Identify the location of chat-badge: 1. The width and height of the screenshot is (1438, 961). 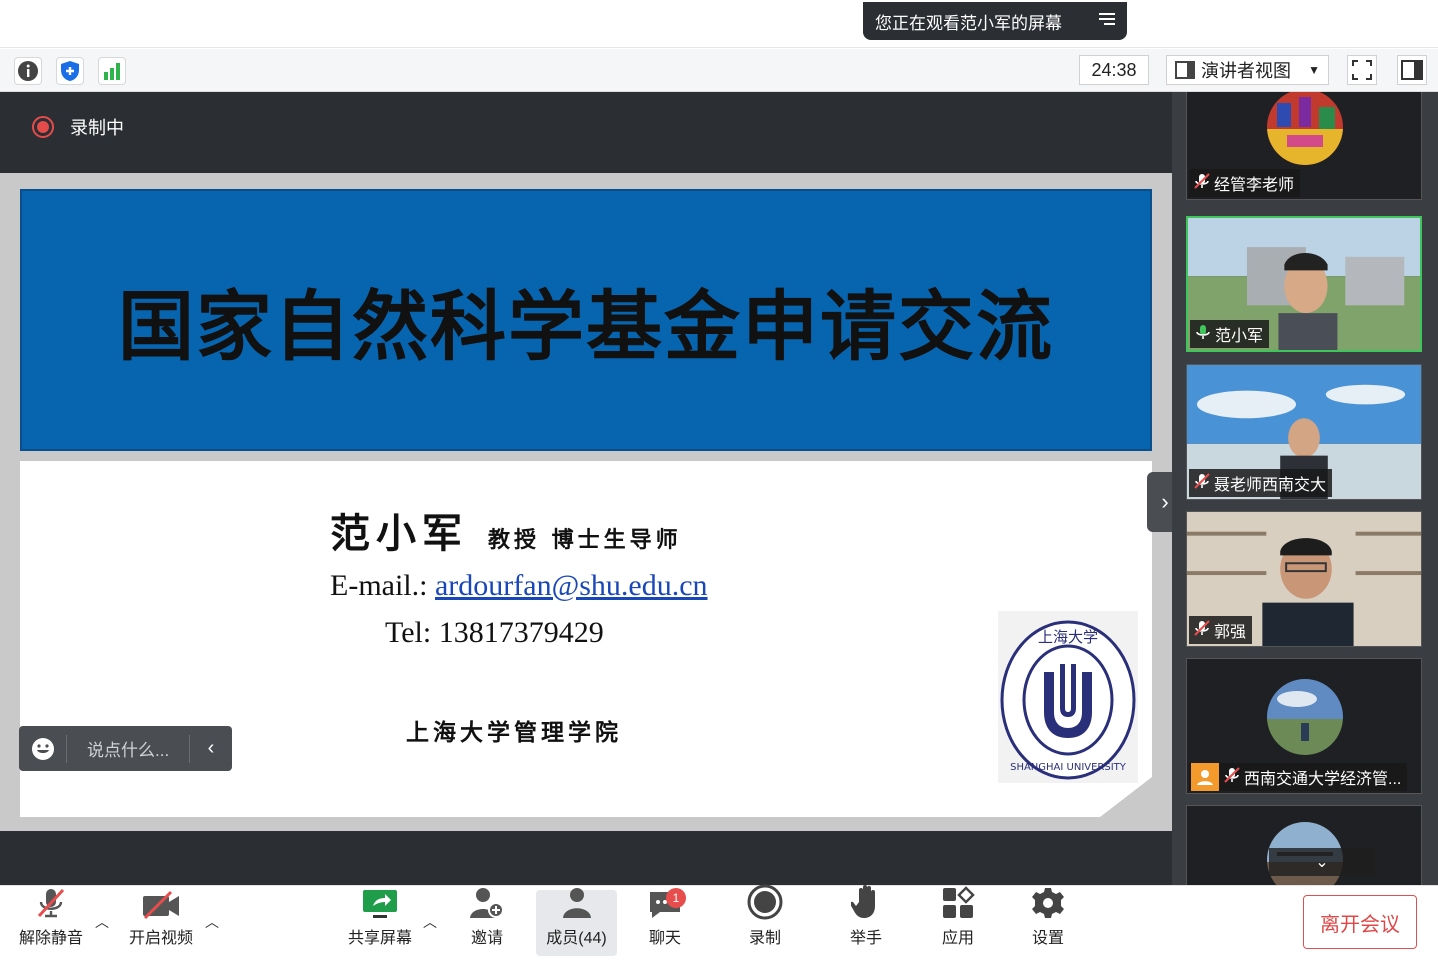
(676, 898).